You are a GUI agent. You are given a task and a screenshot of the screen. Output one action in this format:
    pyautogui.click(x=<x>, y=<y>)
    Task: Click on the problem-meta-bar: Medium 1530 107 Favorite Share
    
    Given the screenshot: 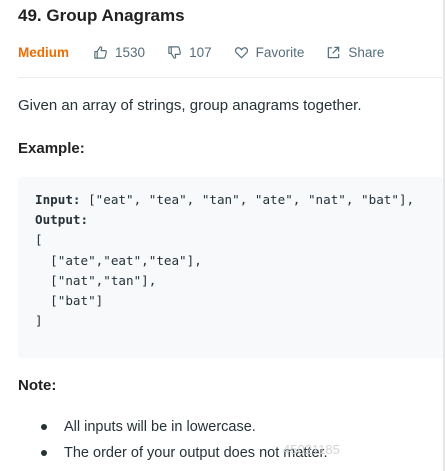 What is the action you would take?
    pyautogui.click(x=212, y=52)
    